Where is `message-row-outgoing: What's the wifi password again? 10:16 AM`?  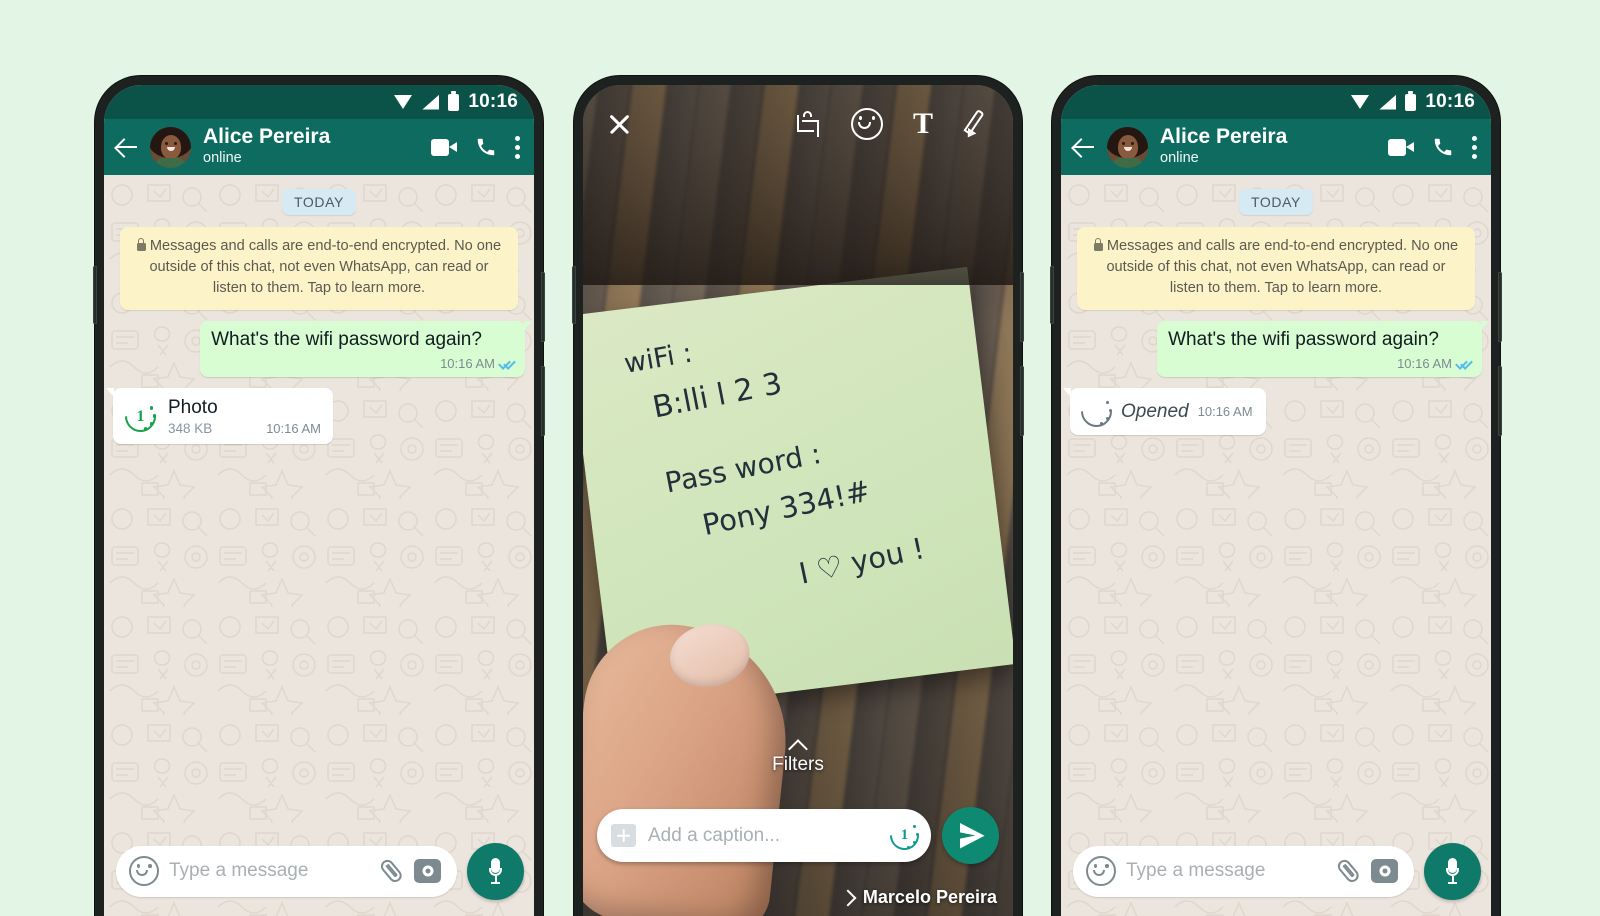 message-row-outgoing: What's the wifi password again? 10:16 AM is located at coordinates (1276, 349).